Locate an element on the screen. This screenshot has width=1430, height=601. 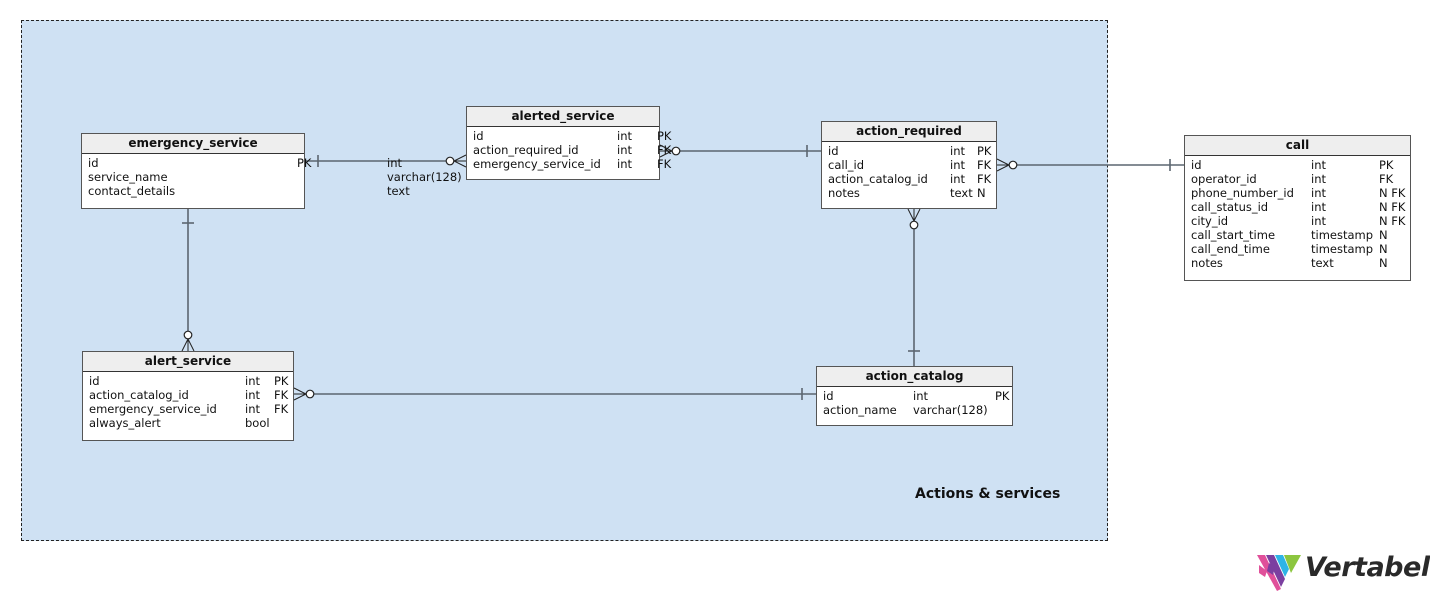
column-row: call_status_id int N FK is located at coordinates (1297, 207).